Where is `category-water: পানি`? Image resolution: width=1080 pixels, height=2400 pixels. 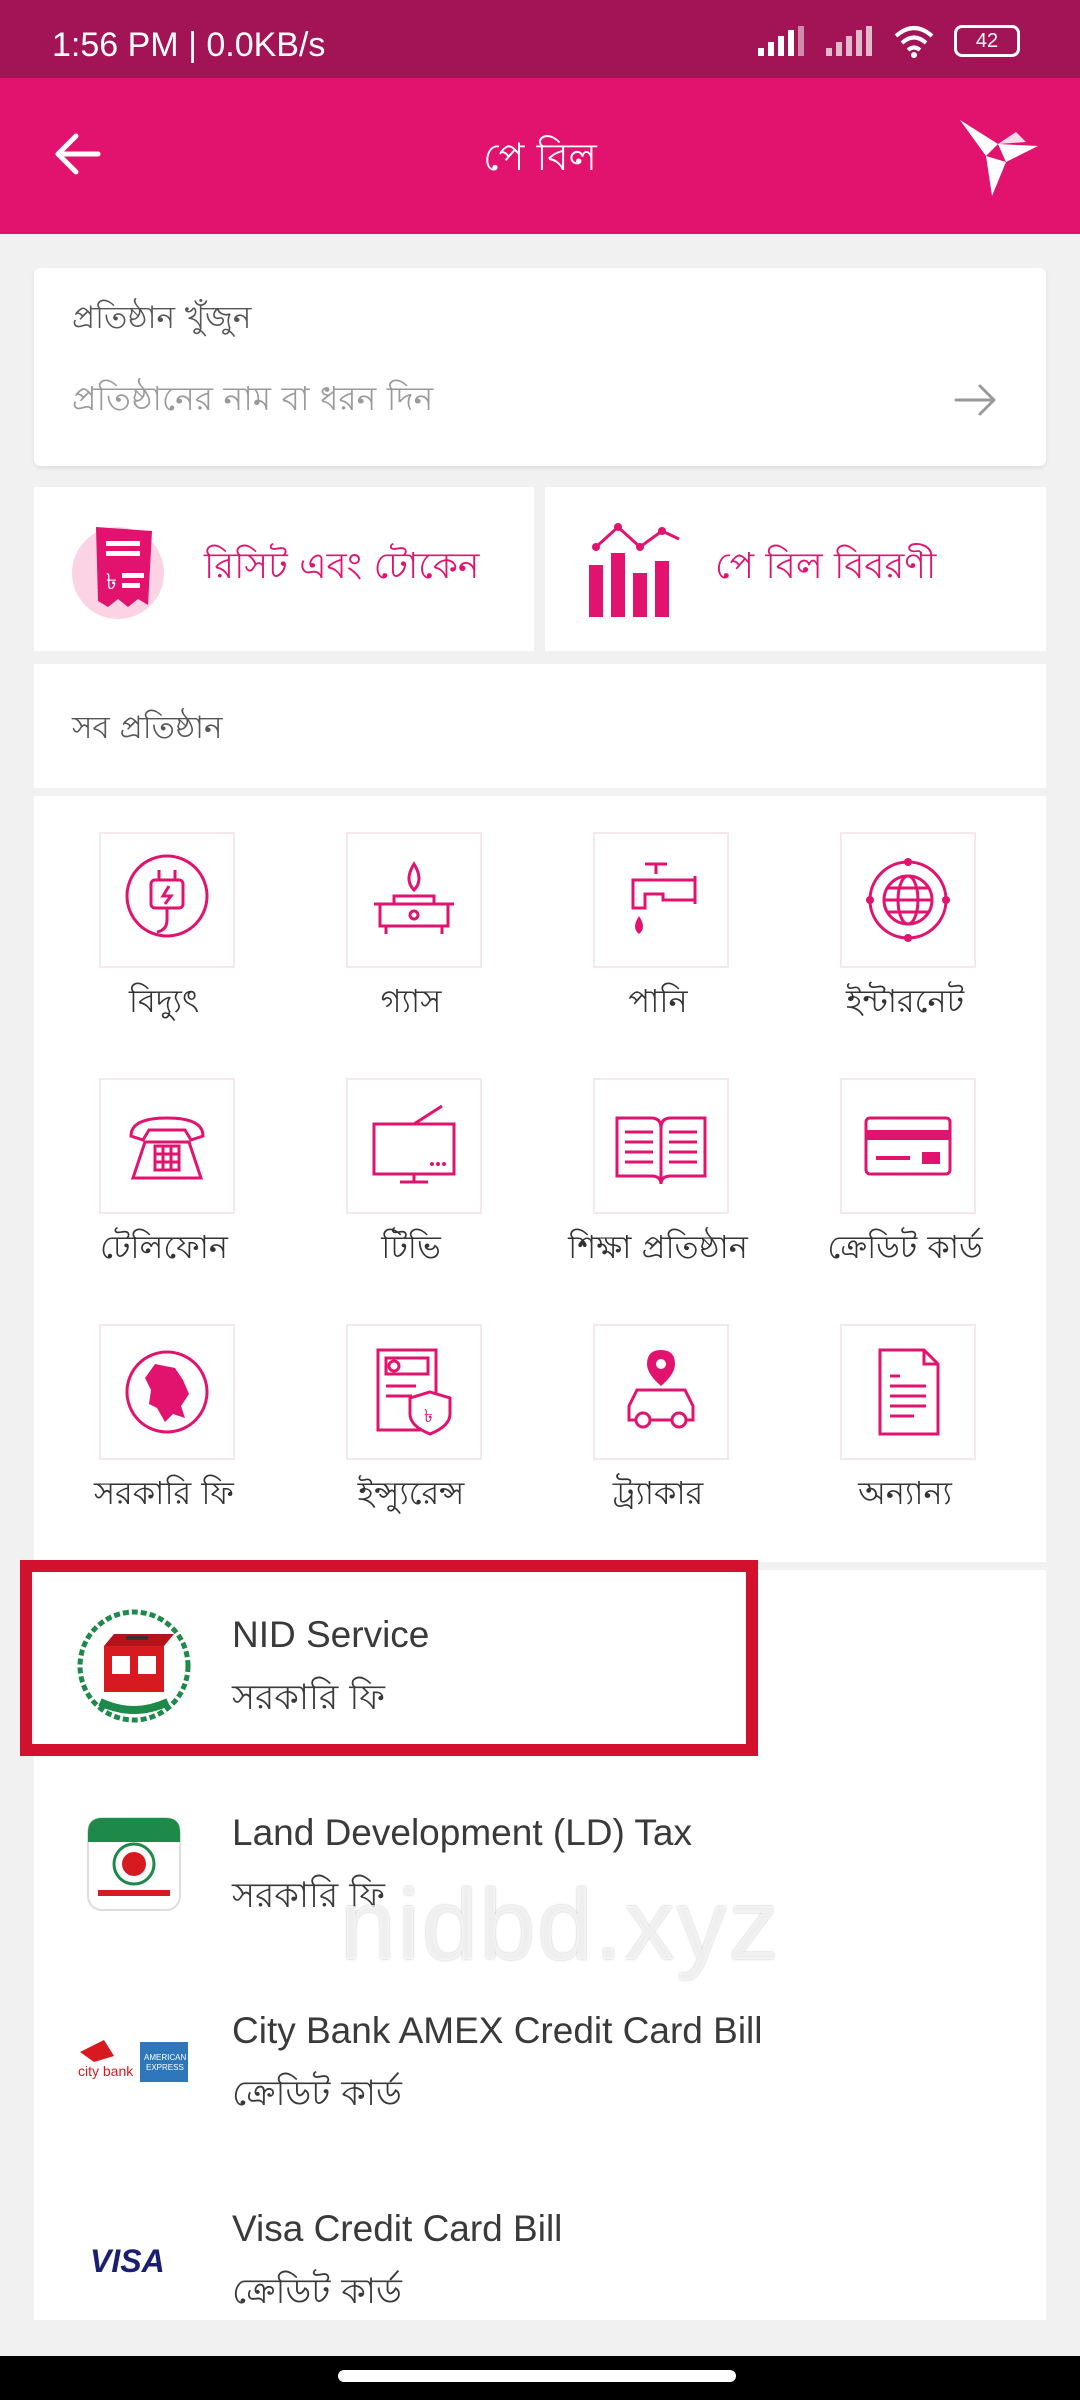 category-water: পানি is located at coordinates (658, 921).